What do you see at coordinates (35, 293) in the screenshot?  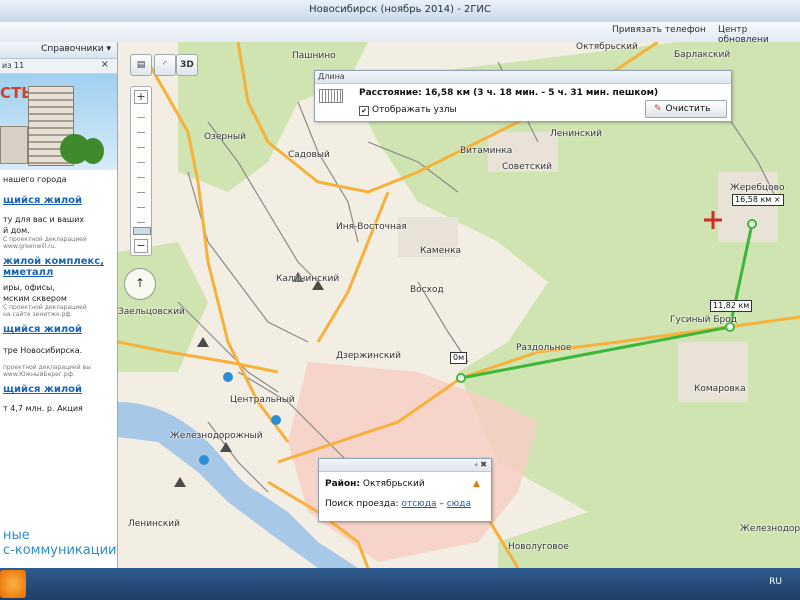 I see `ad-text: иры, офисы, мским сквером` at bounding box center [35, 293].